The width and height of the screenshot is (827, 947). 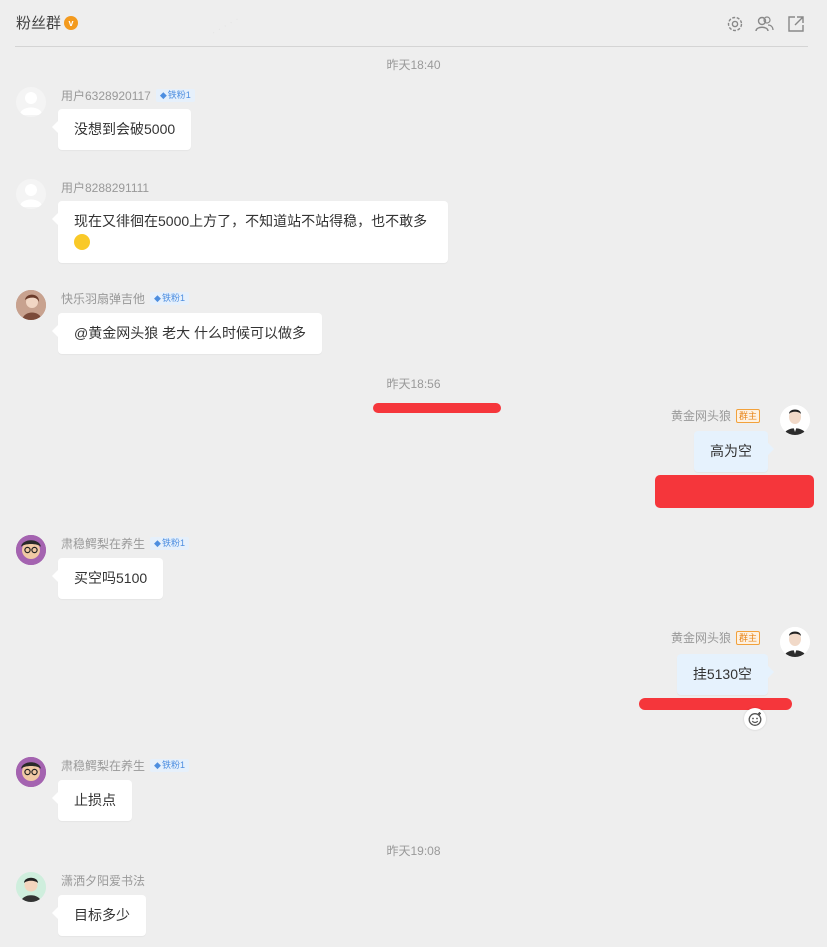 What do you see at coordinates (413, 851) in the screenshot?
I see `timestamp: 昨天19:08` at bounding box center [413, 851].